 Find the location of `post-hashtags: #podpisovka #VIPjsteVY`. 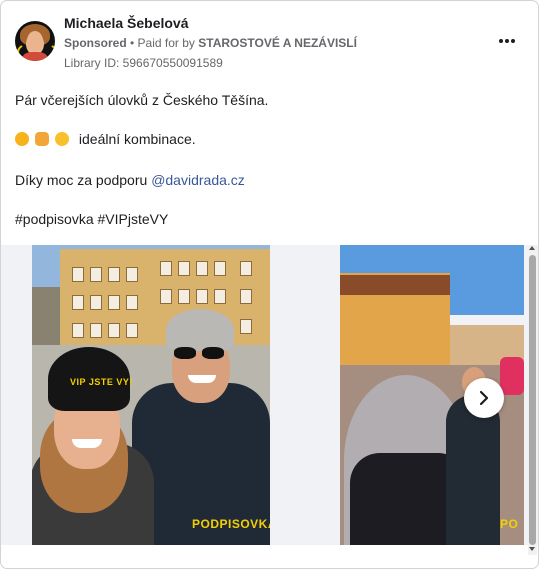

post-hashtags: #podpisovka #VIPjsteVY is located at coordinates (91, 219).